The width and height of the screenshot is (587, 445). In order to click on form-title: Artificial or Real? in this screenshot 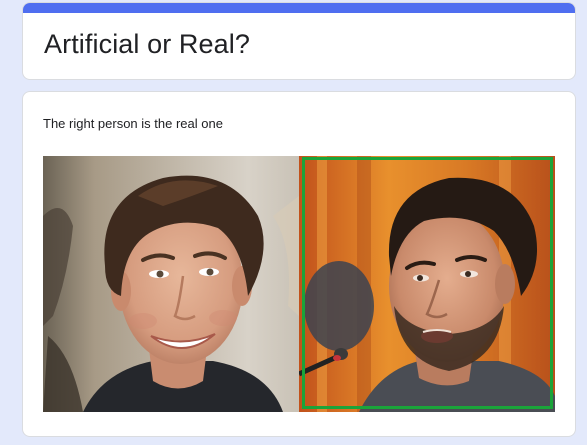, I will do `click(147, 44)`.